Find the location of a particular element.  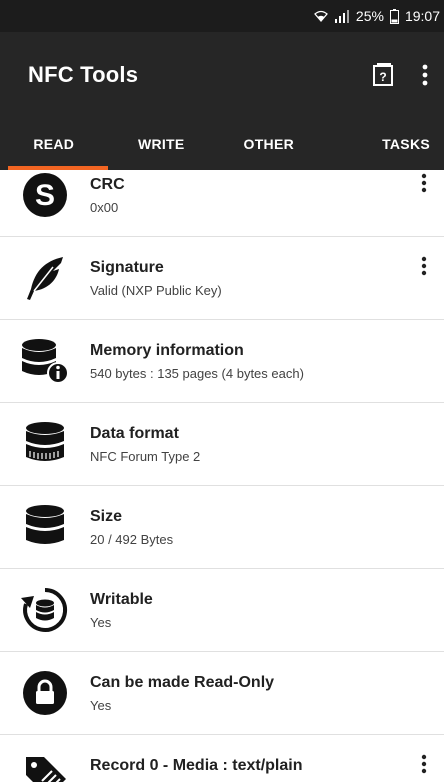

list-item-size: Size 20 / 492 Bytes is located at coordinates (222, 527).